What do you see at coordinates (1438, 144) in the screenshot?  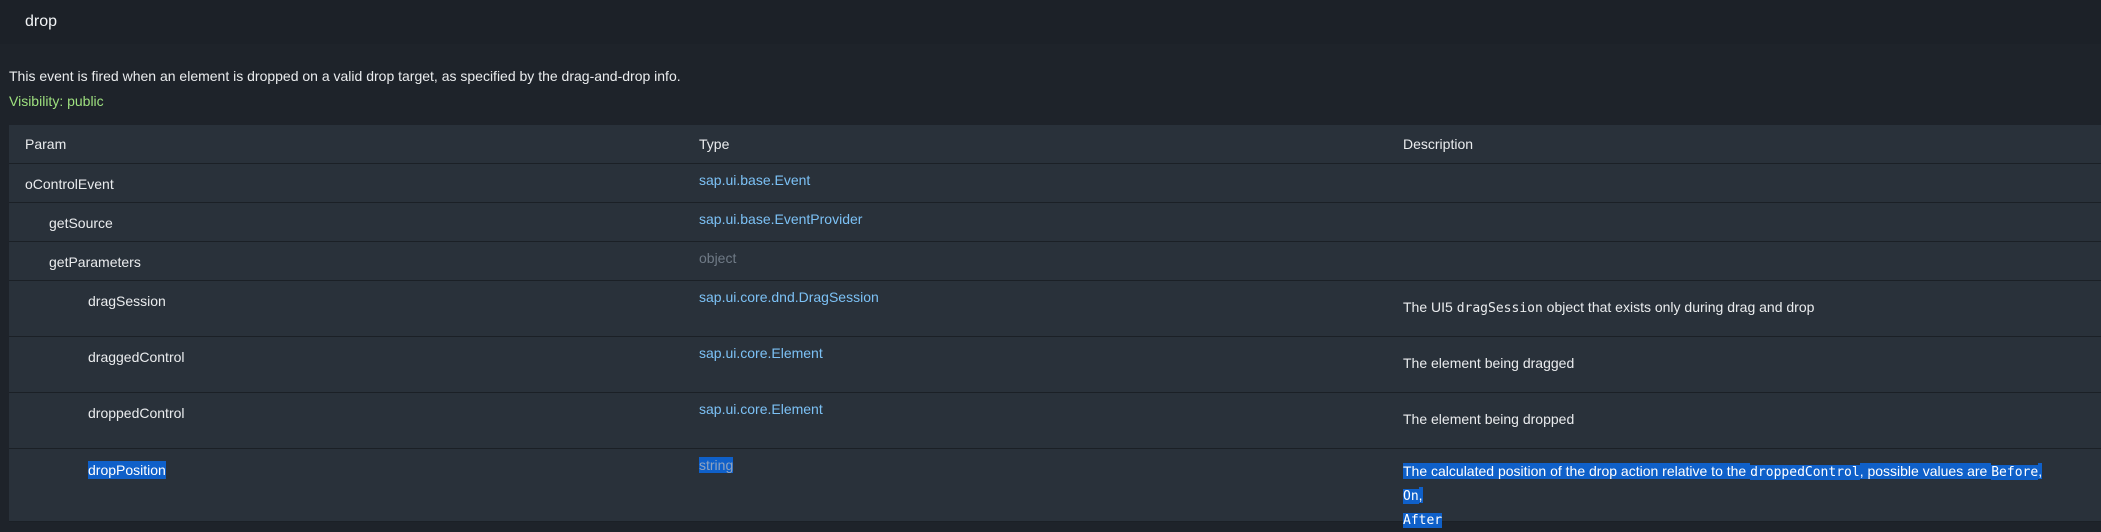 I see `column-header-description: Description` at bounding box center [1438, 144].